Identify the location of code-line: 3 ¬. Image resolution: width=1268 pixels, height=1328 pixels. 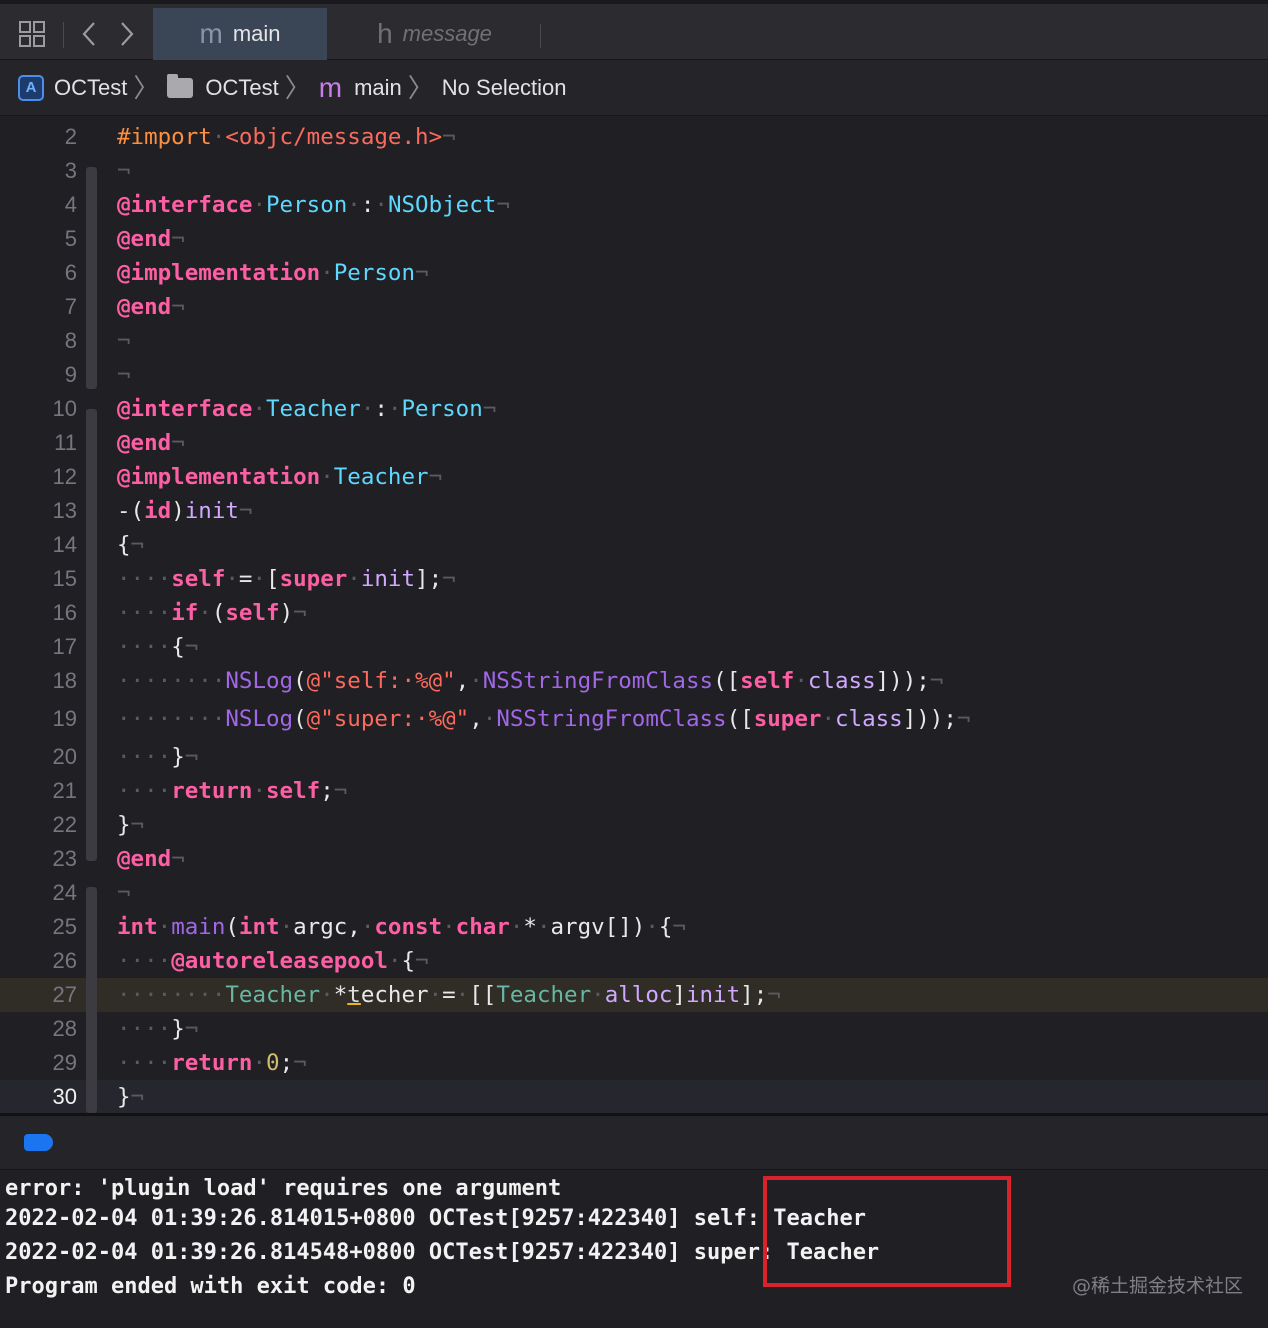
(634, 171).